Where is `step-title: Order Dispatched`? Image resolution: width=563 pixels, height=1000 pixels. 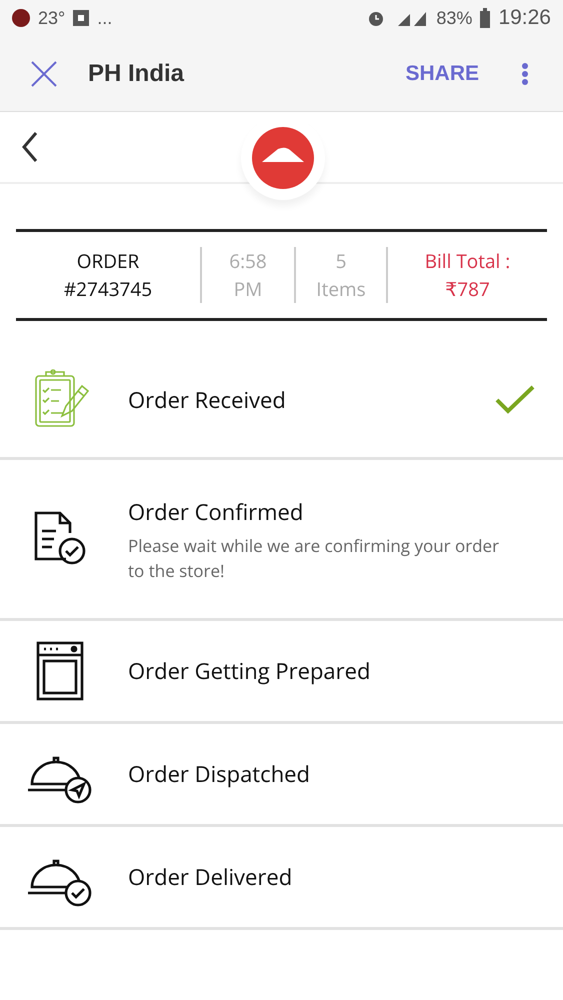 step-title: Order Dispatched is located at coordinates (219, 774).